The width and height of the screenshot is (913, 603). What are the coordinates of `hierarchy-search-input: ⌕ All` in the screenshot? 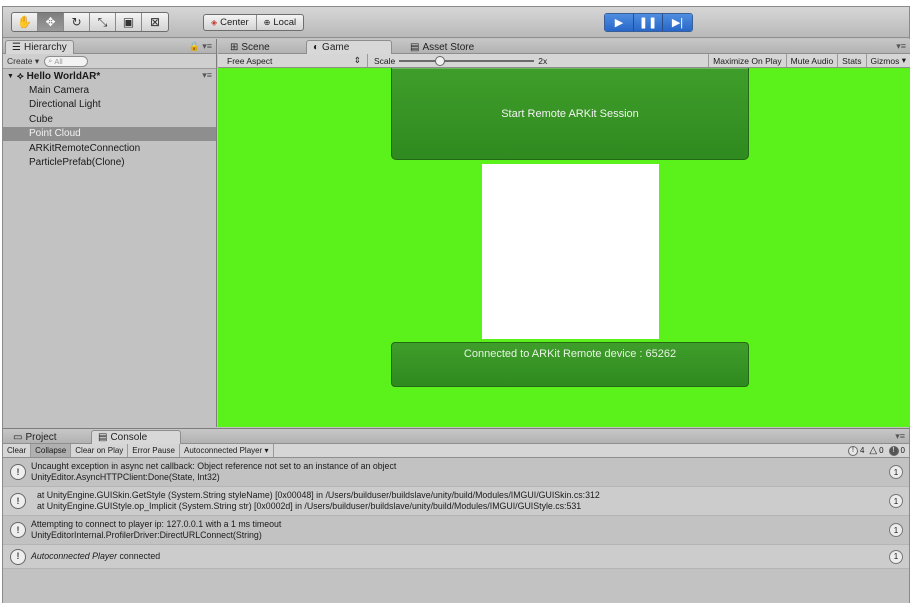 It's located at (66, 61).